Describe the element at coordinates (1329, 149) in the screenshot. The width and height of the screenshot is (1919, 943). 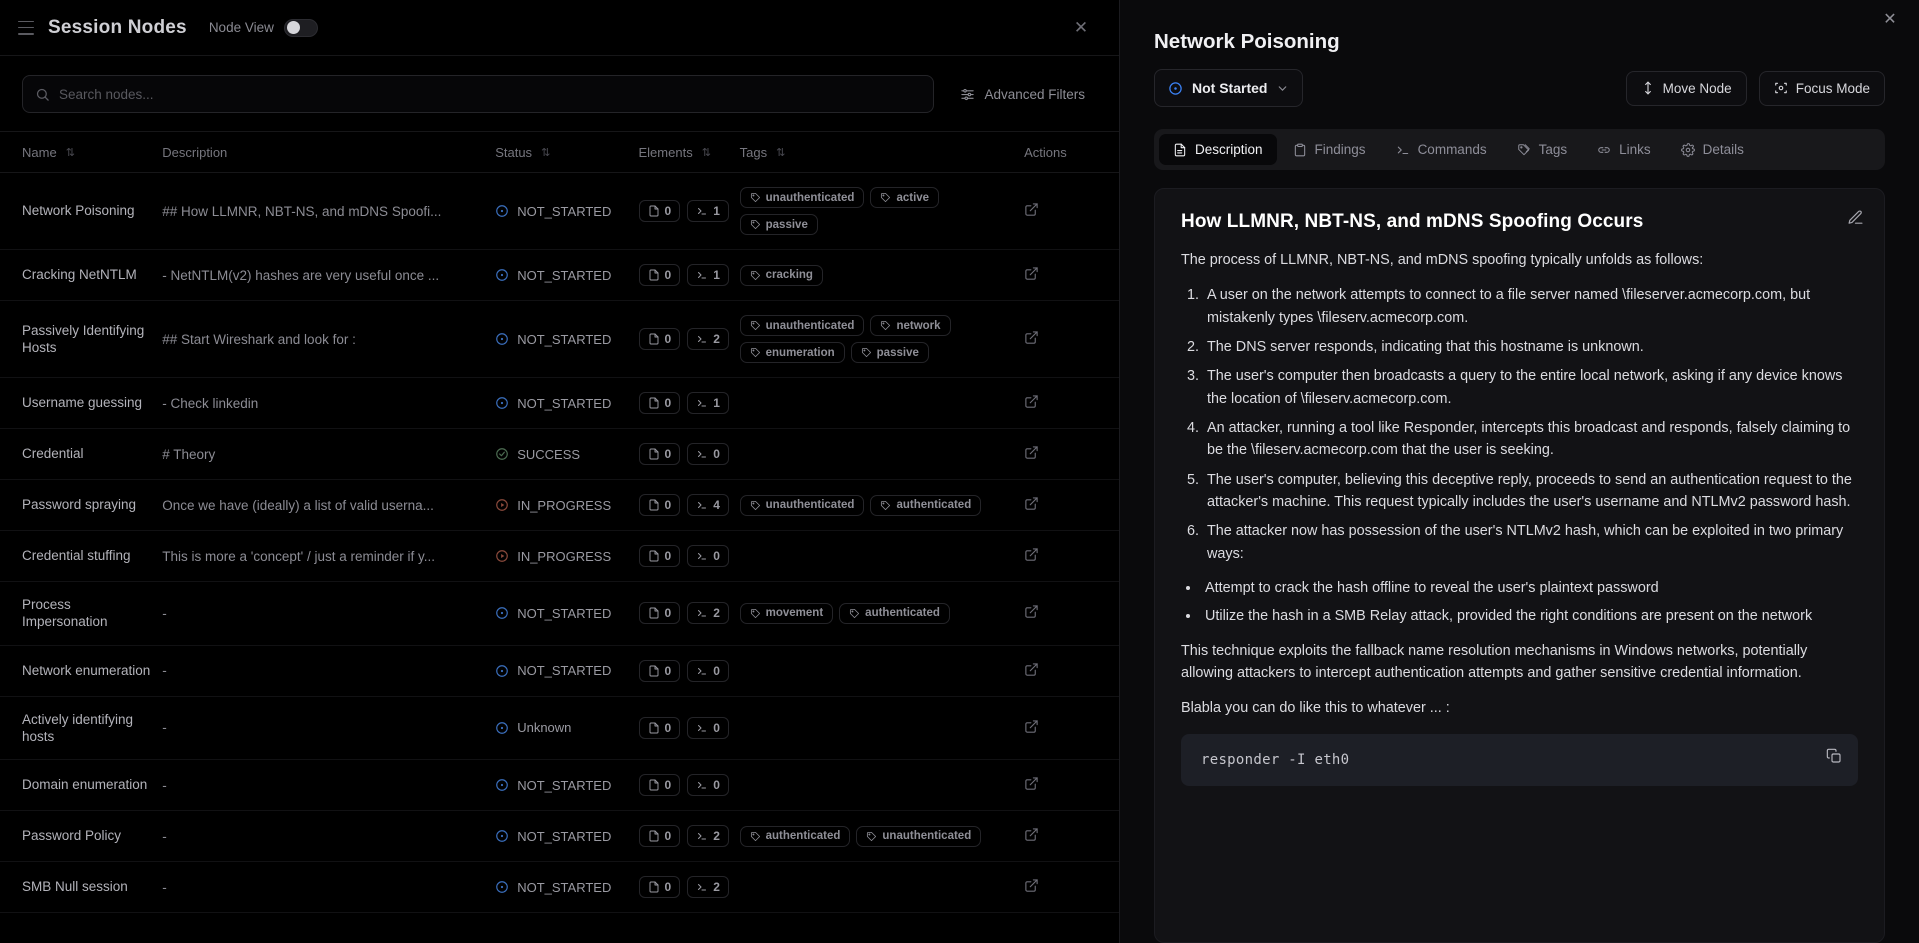
I see `tab-findings: Findings` at that location.